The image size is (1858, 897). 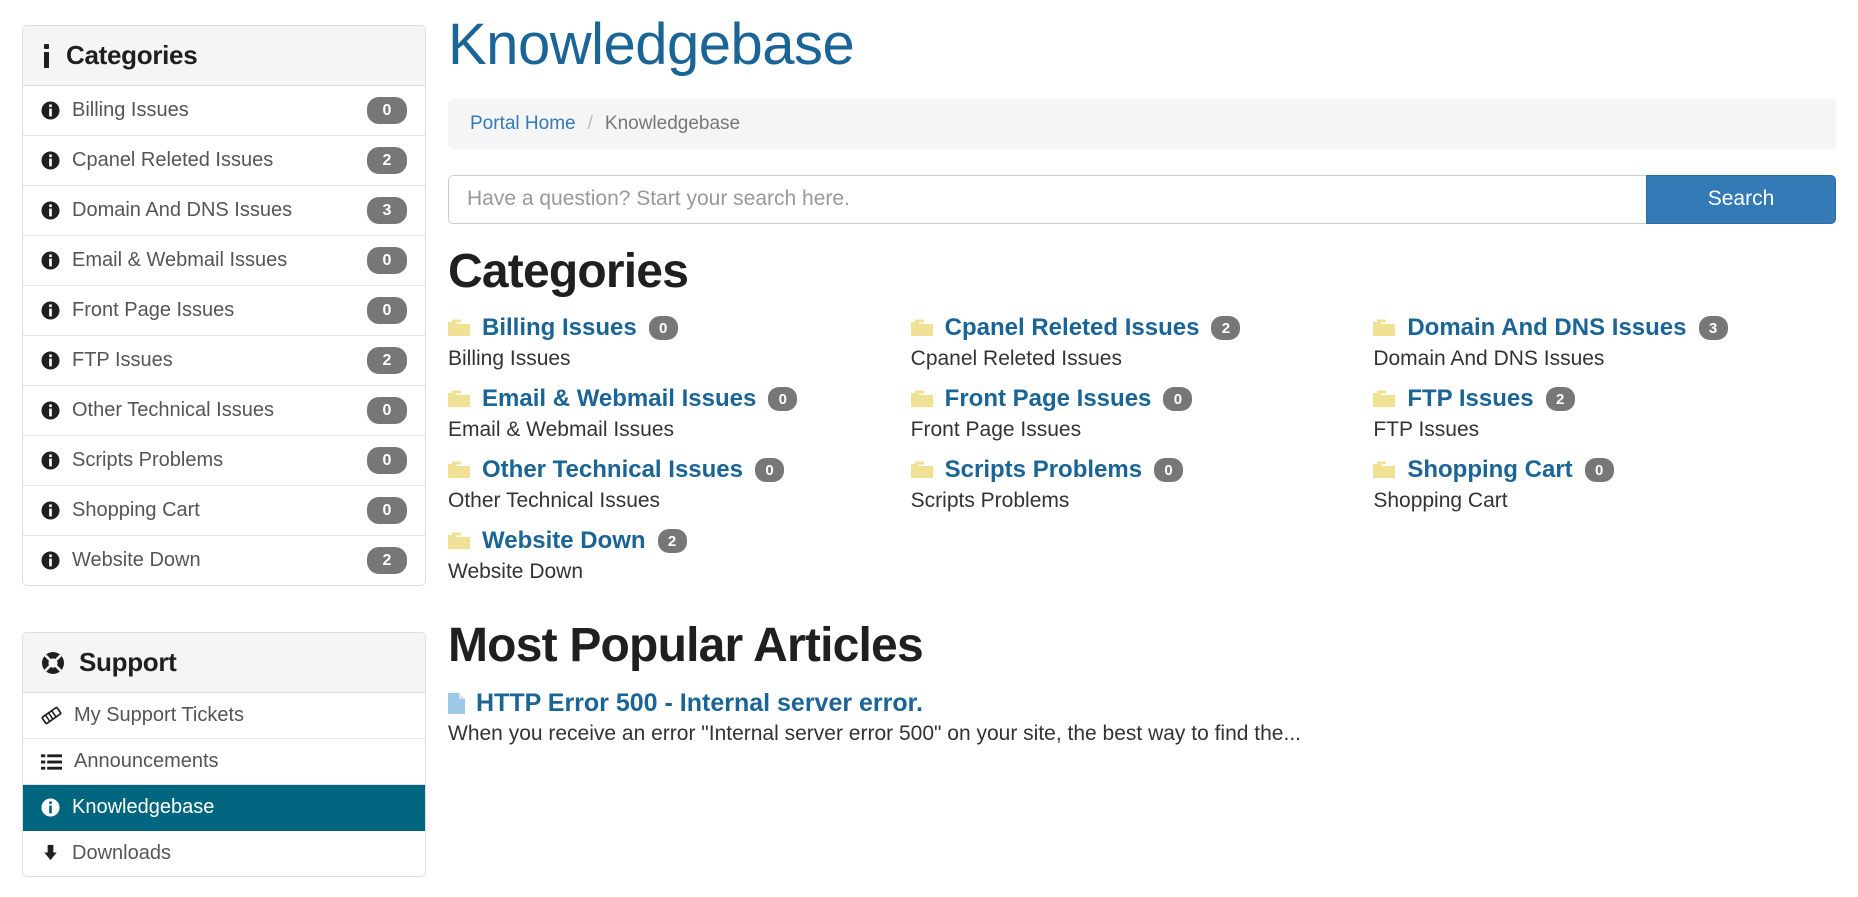 I want to click on category-description: Cpanel Releted Issues, so click(x=1016, y=359).